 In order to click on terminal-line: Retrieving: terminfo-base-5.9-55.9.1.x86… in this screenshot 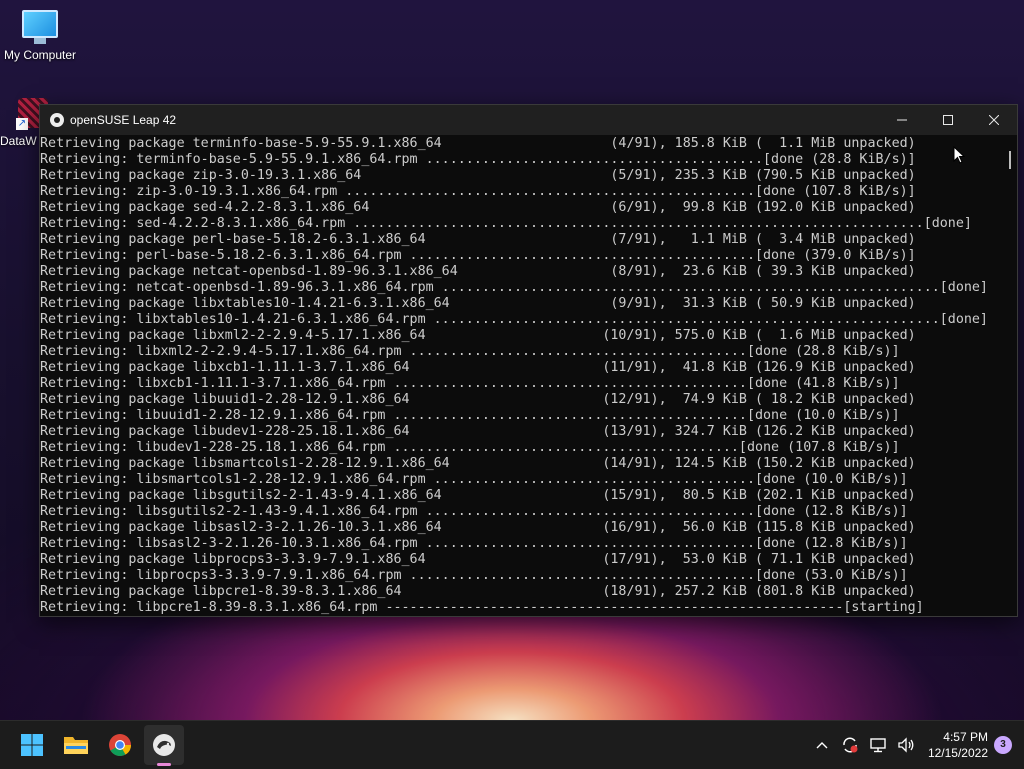, I will do `click(478, 159)`.